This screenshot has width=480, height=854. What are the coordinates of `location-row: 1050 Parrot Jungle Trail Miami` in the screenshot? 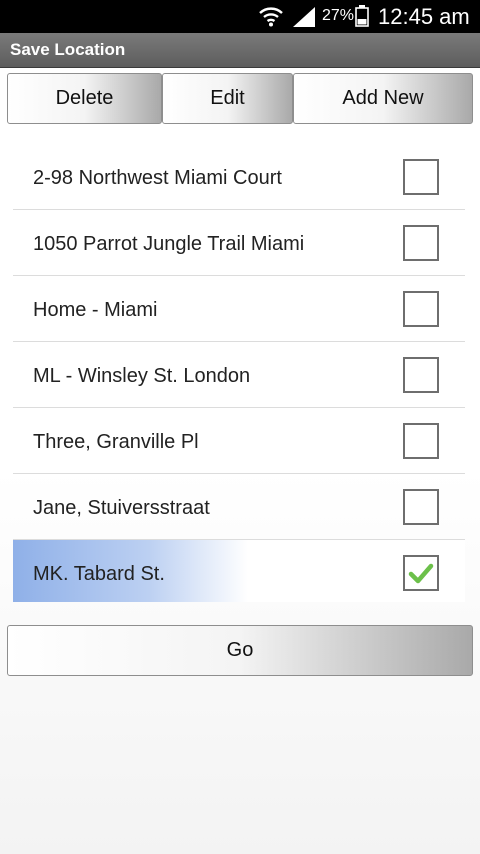 It's located at (239, 243).